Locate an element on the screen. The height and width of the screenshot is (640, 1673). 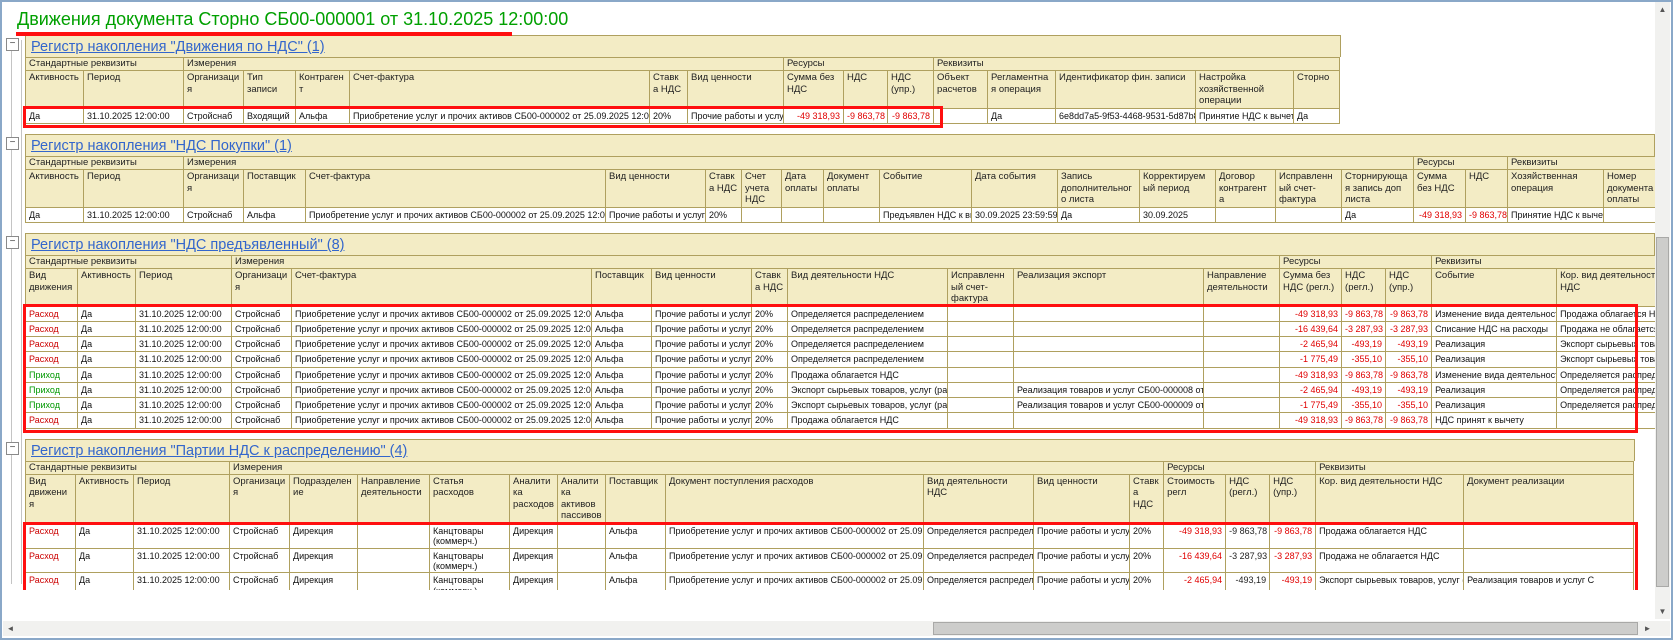
cell: -1 775,49 is located at coordinates (1311, 405).